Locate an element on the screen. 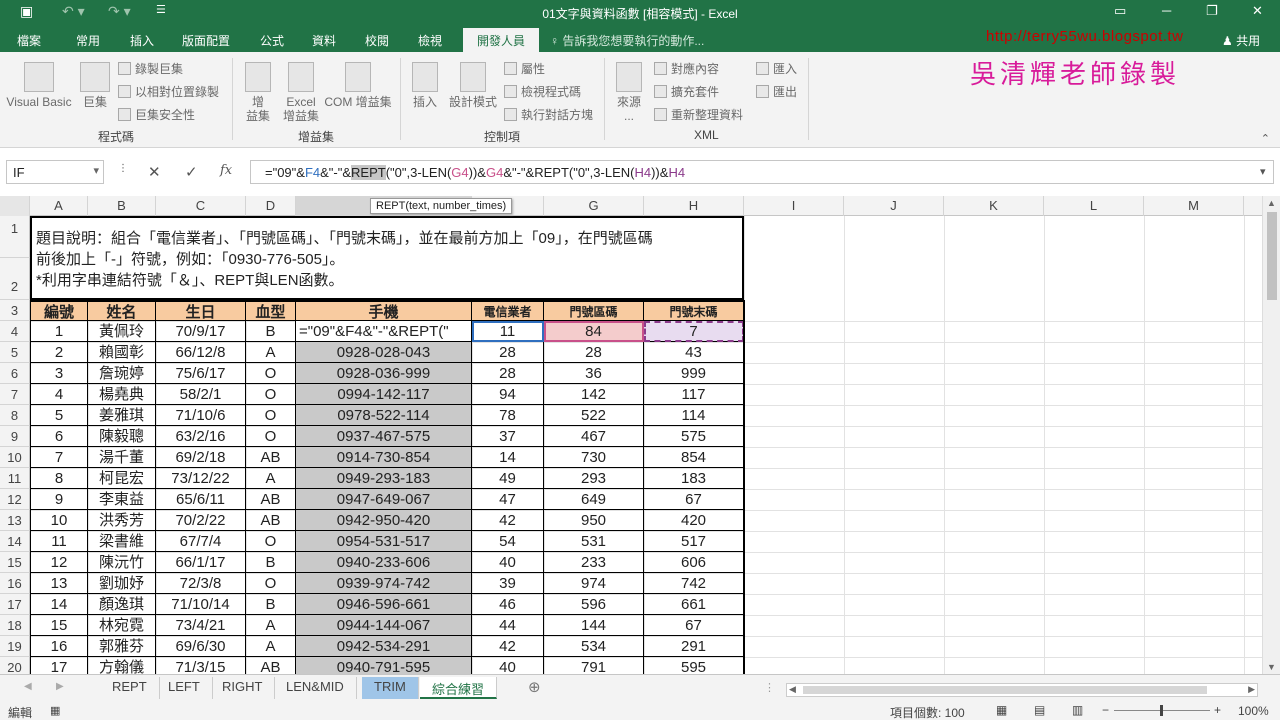 Image resolution: width=1280 pixels, height=721 pixels. table-cell: 5 is located at coordinates (59, 415).